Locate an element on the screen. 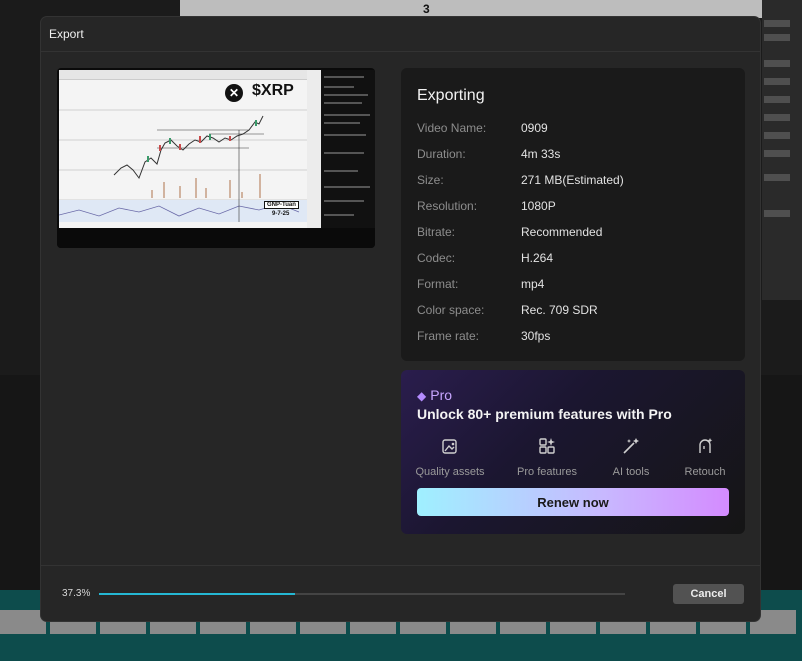 The height and width of the screenshot is (661, 802). info-row-bitrate: Bitrate: Recommended is located at coordinates (577, 233).